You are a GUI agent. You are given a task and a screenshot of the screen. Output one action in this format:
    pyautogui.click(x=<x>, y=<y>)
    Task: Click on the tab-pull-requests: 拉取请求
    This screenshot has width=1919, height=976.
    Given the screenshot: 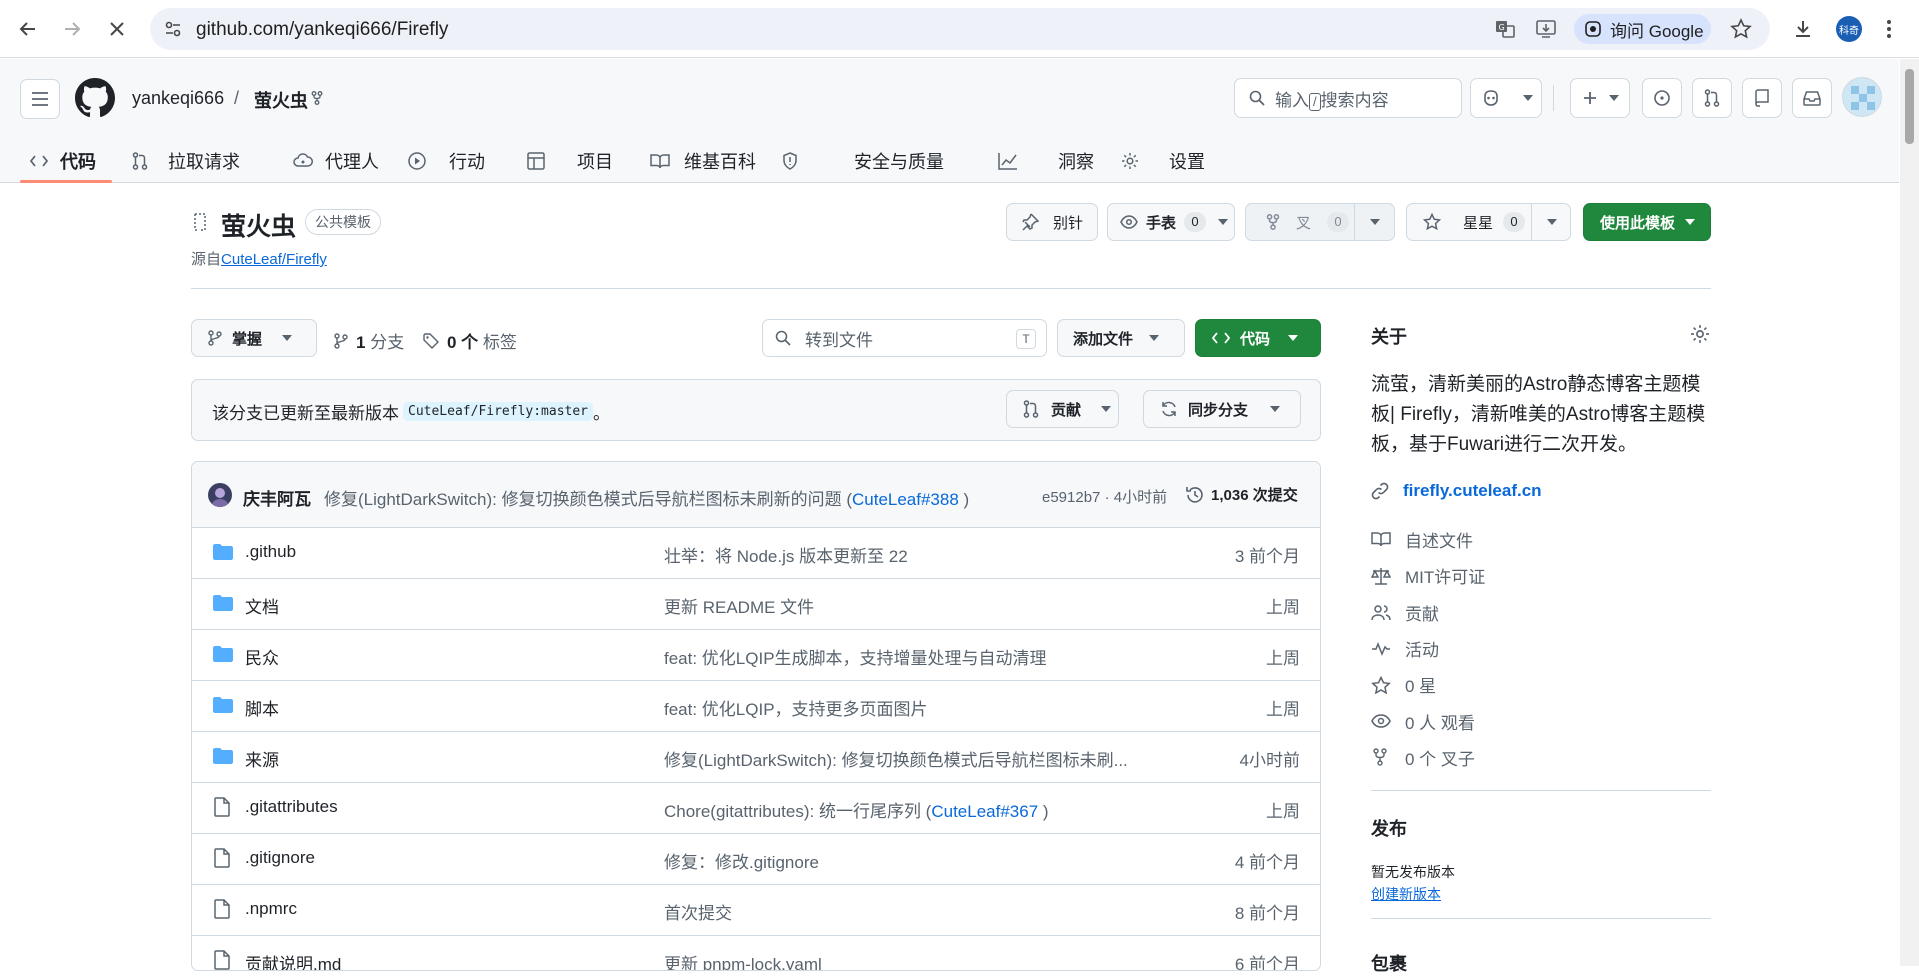 What is the action you would take?
    pyautogui.click(x=186, y=161)
    